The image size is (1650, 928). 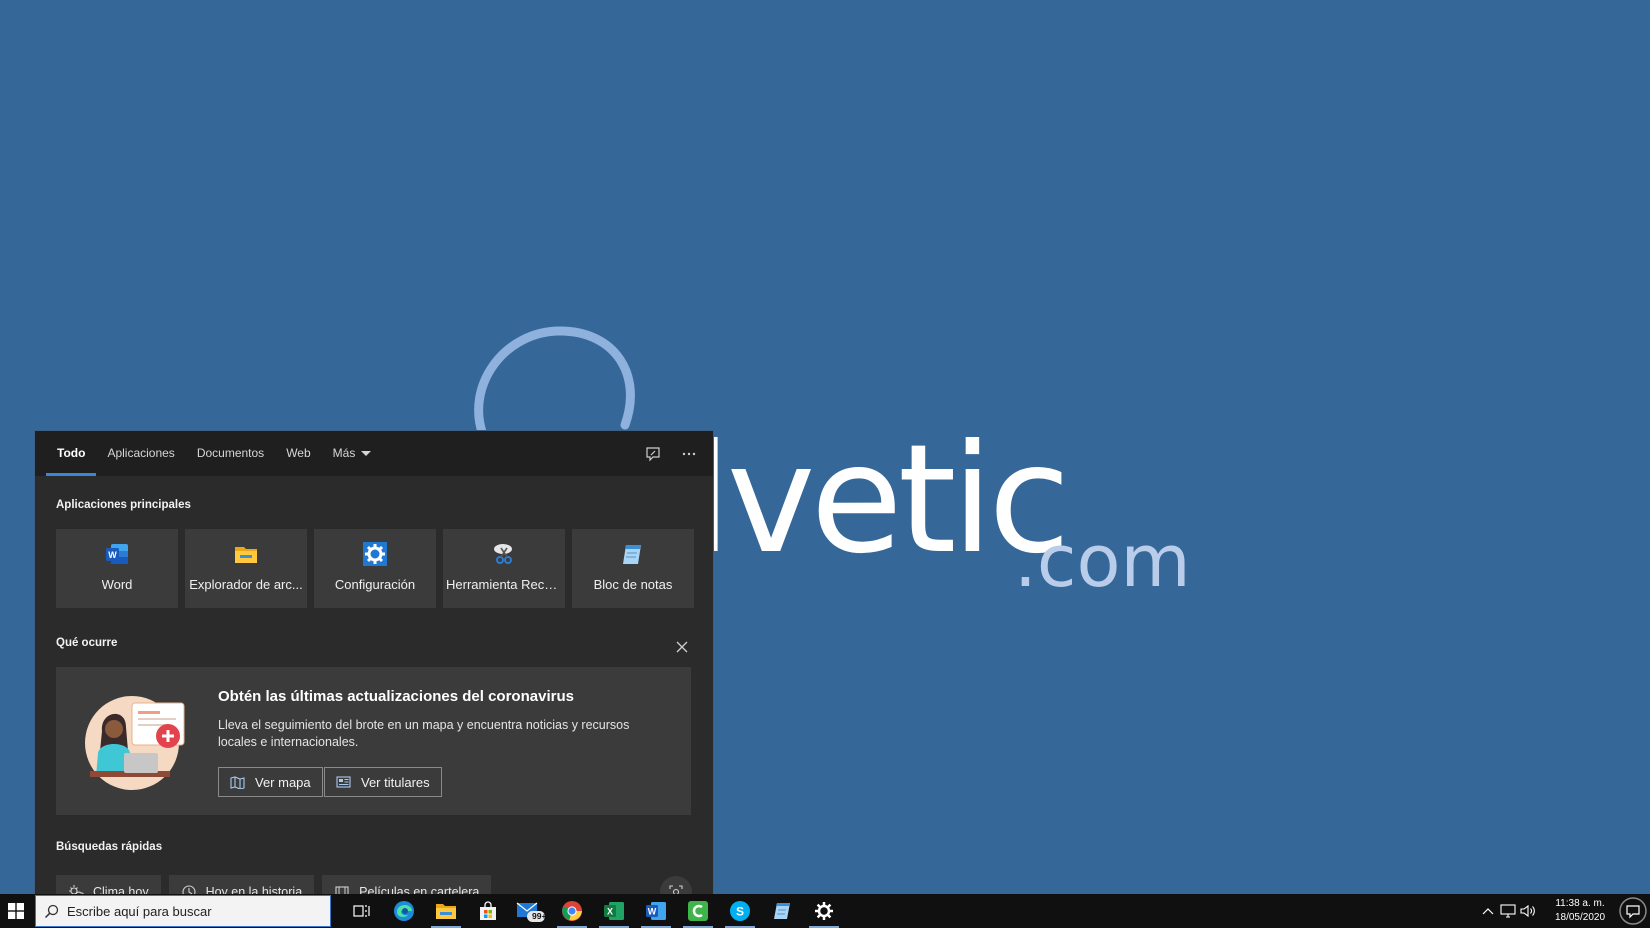 What do you see at coordinates (407, 884) in the screenshot?
I see `quick-search-movies: Películas en cartelera` at bounding box center [407, 884].